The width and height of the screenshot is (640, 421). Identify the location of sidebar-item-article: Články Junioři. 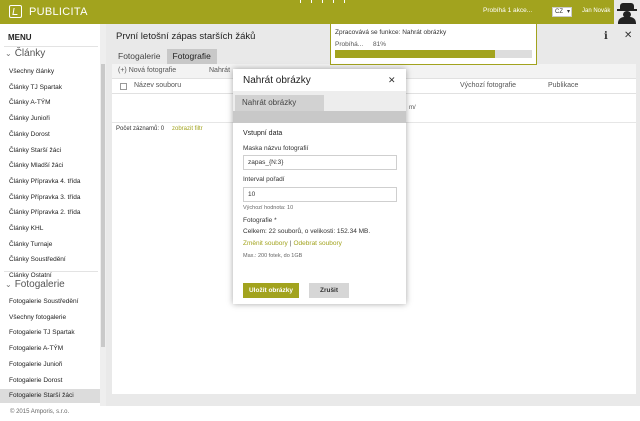
(50, 119).